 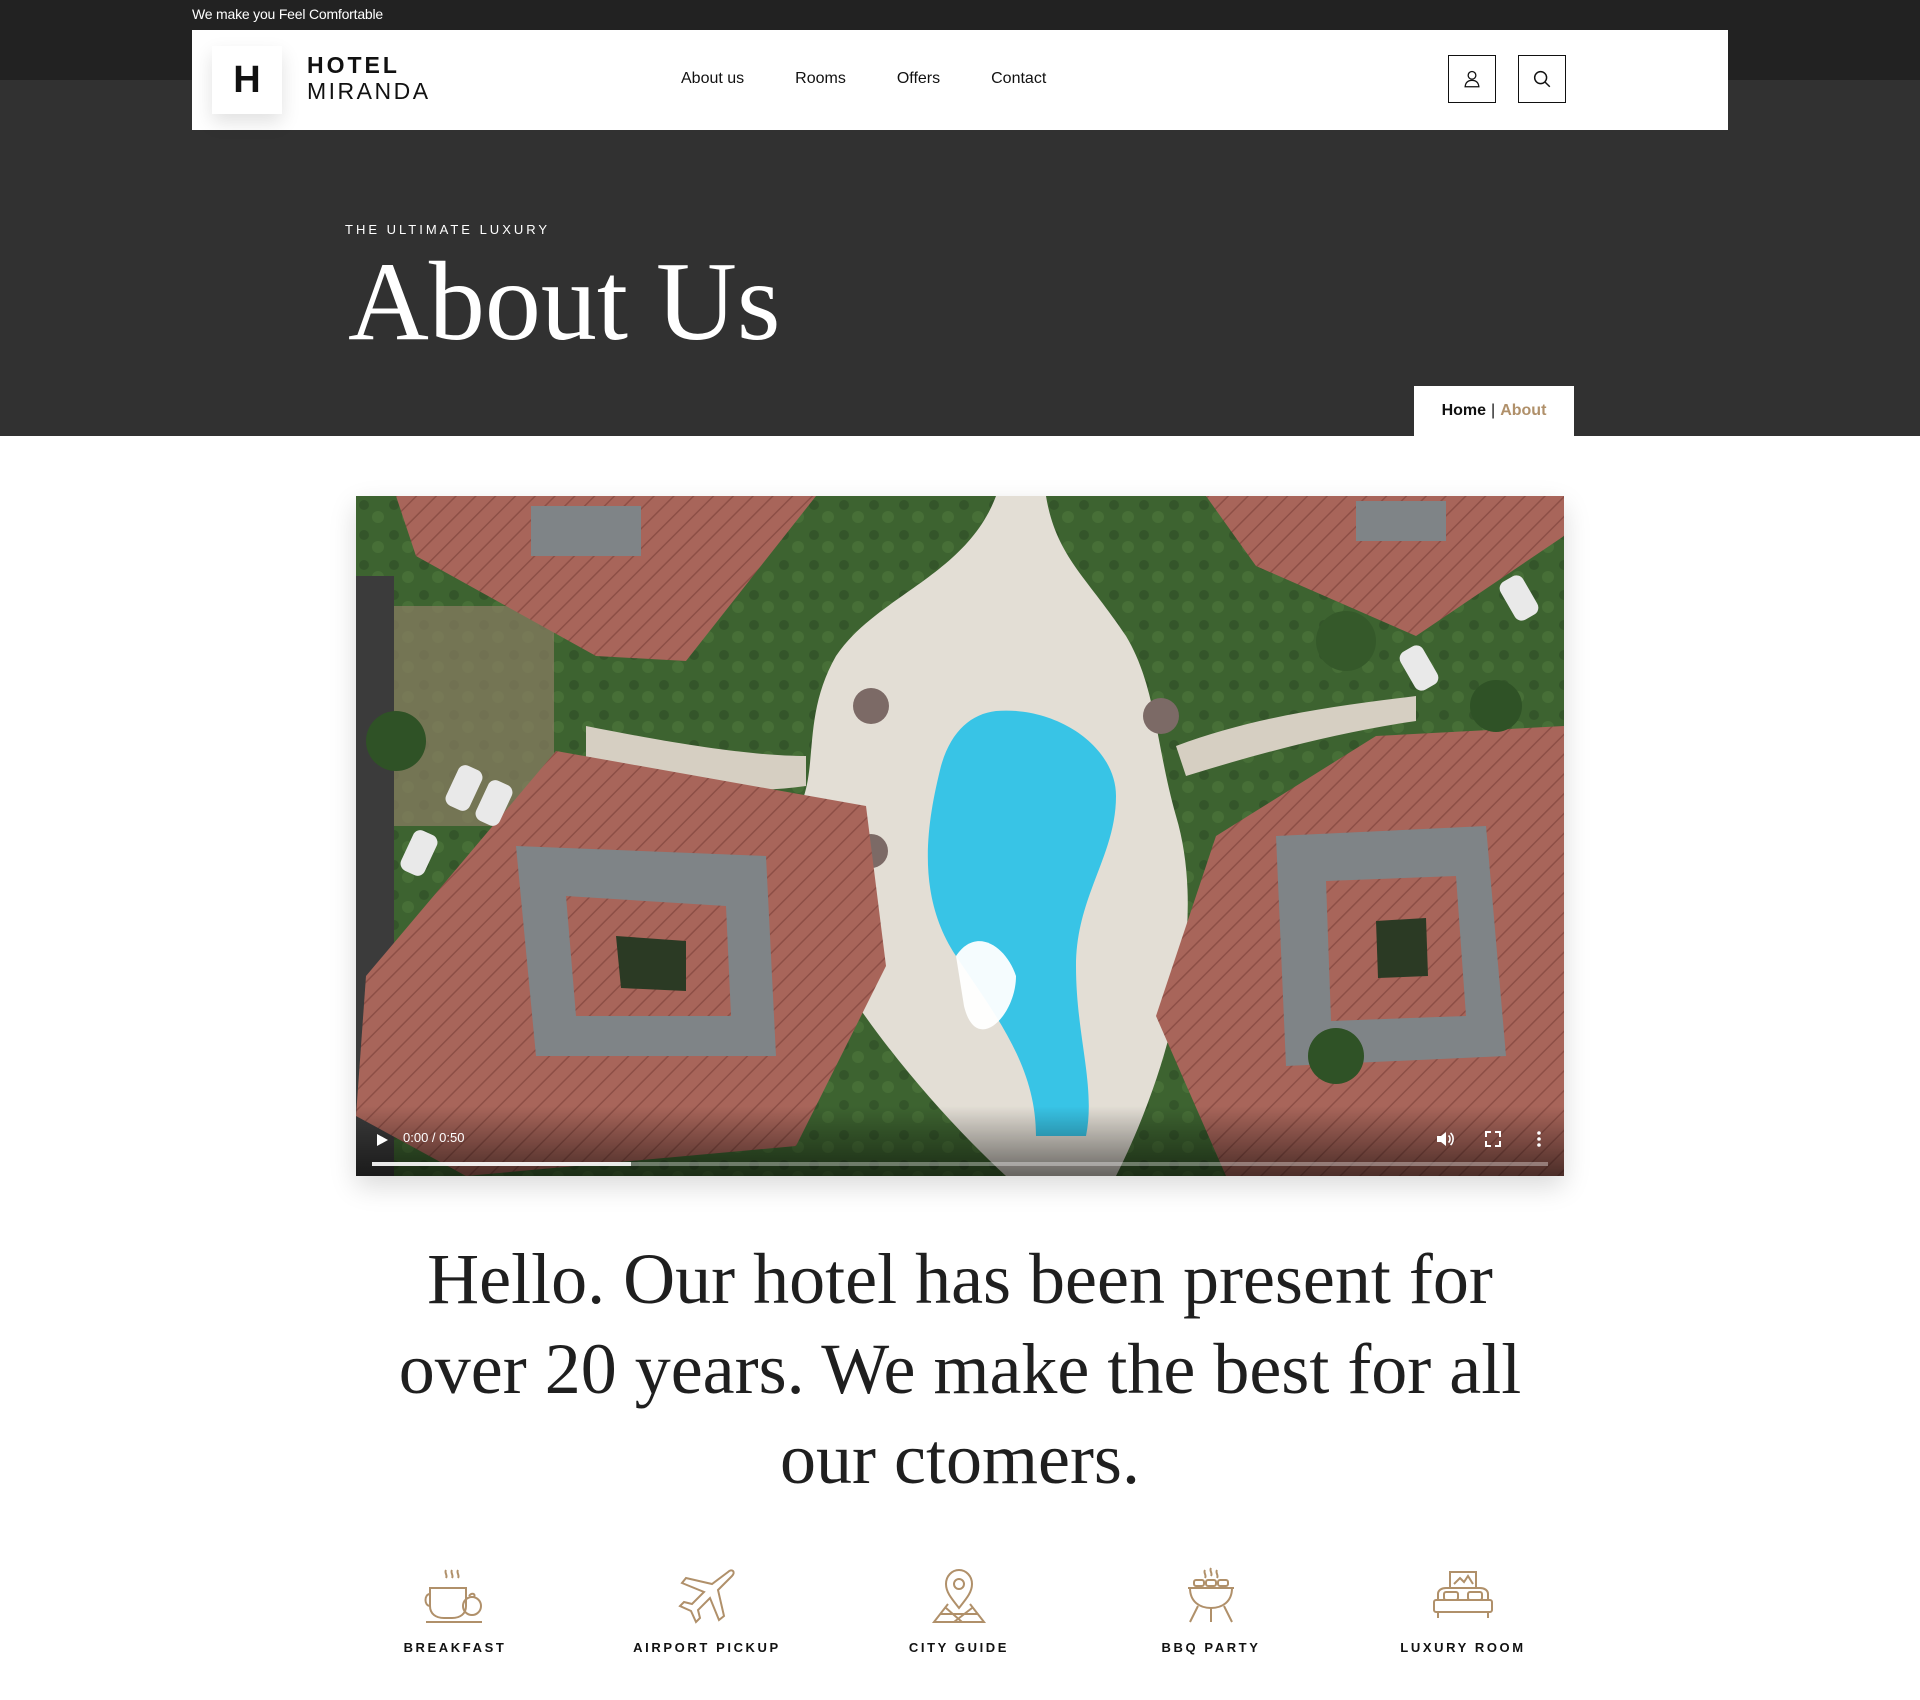 What do you see at coordinates (382, 1140) in the screenshot?
I see `play-icon` at bounding box center [382, 1140].